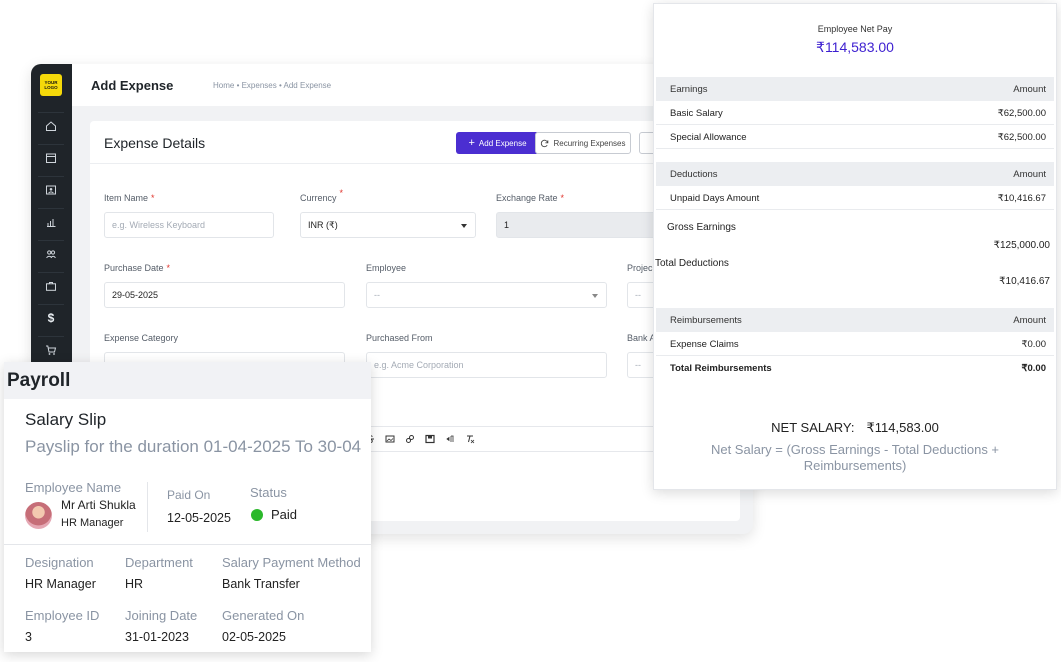 This screenshot has width=1061, height=662. Describe the element at coordinates (132, 85) in the screenshot. I see `page-title: Add Expense` at that location.